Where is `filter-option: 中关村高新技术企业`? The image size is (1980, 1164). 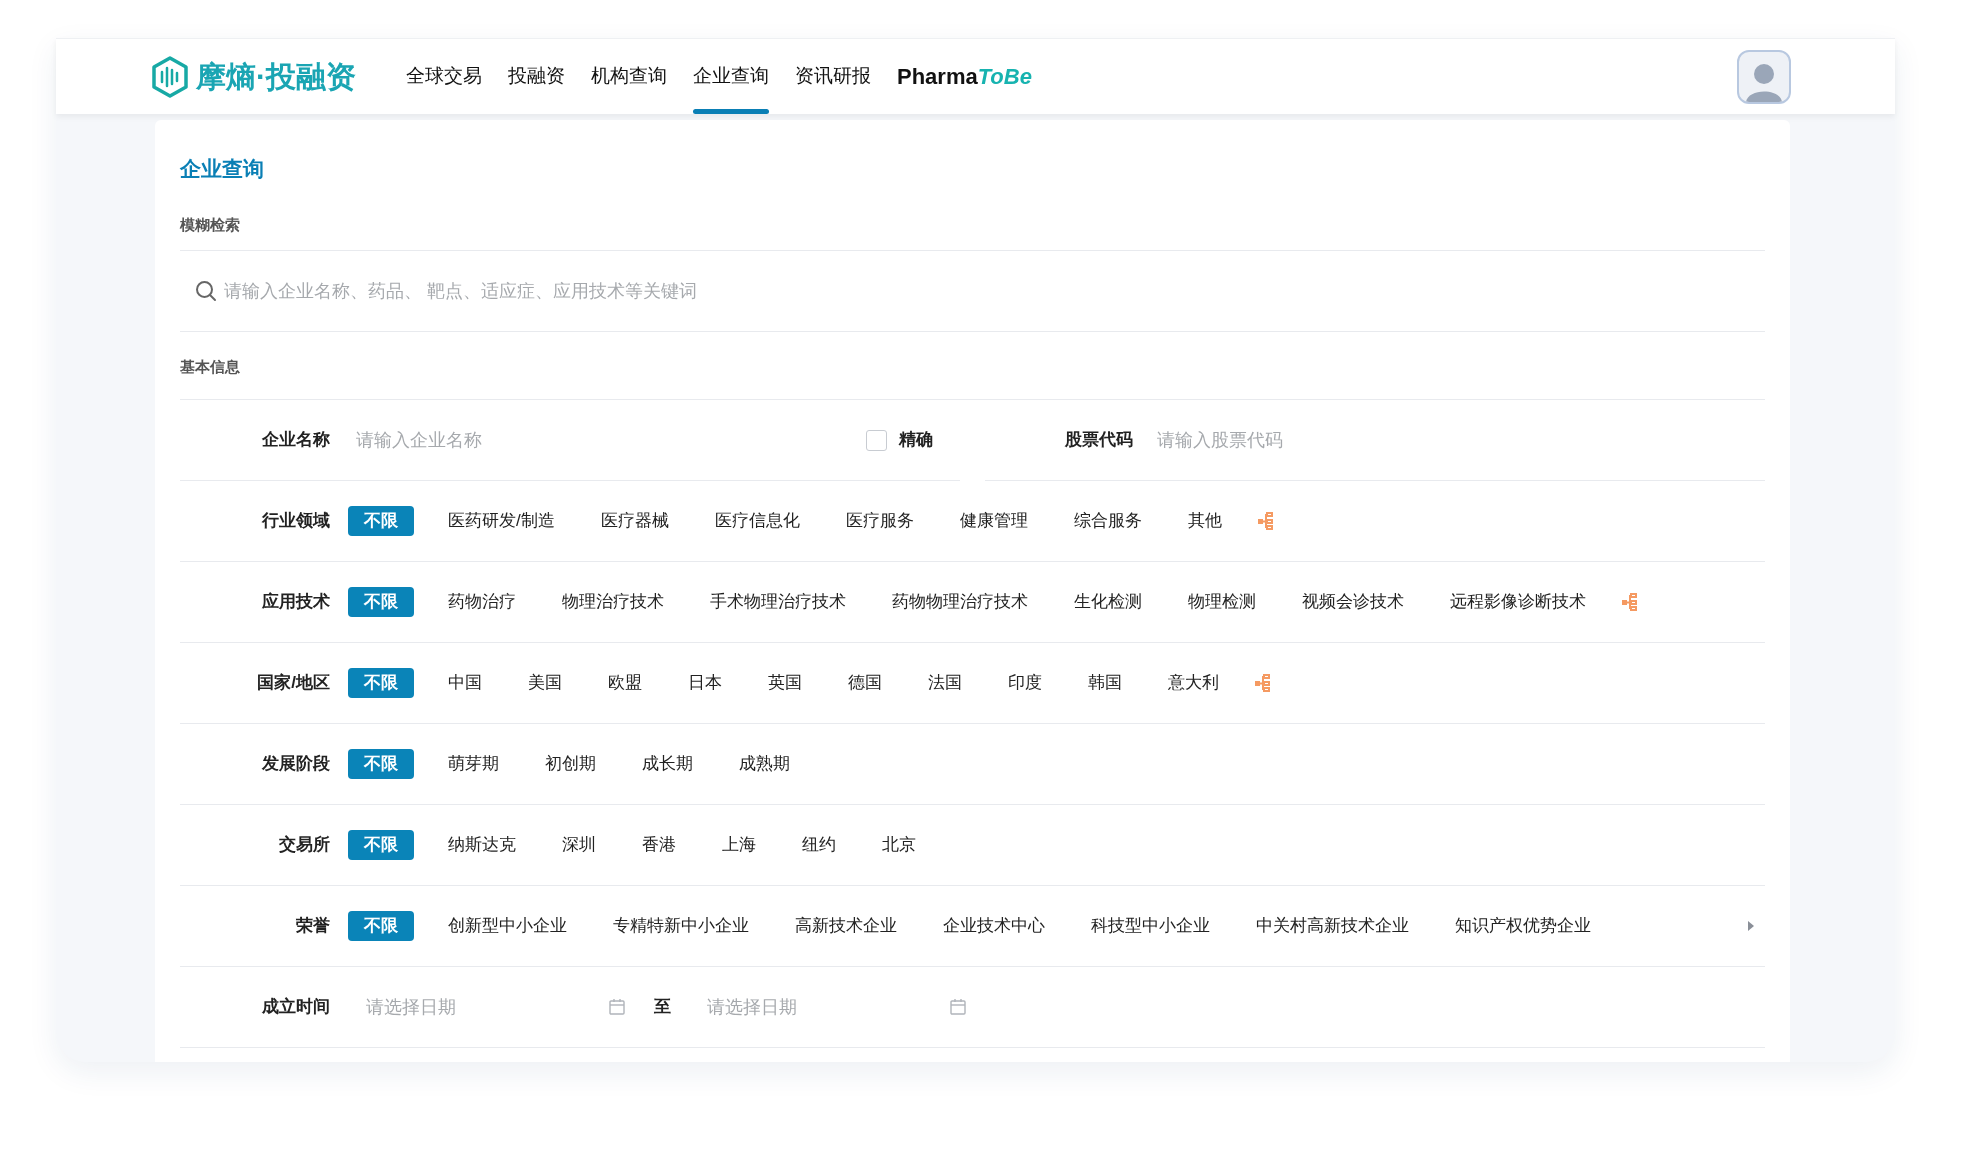 filter-option: 中关村高新技术企业 is located at coordinates (1332, 926).